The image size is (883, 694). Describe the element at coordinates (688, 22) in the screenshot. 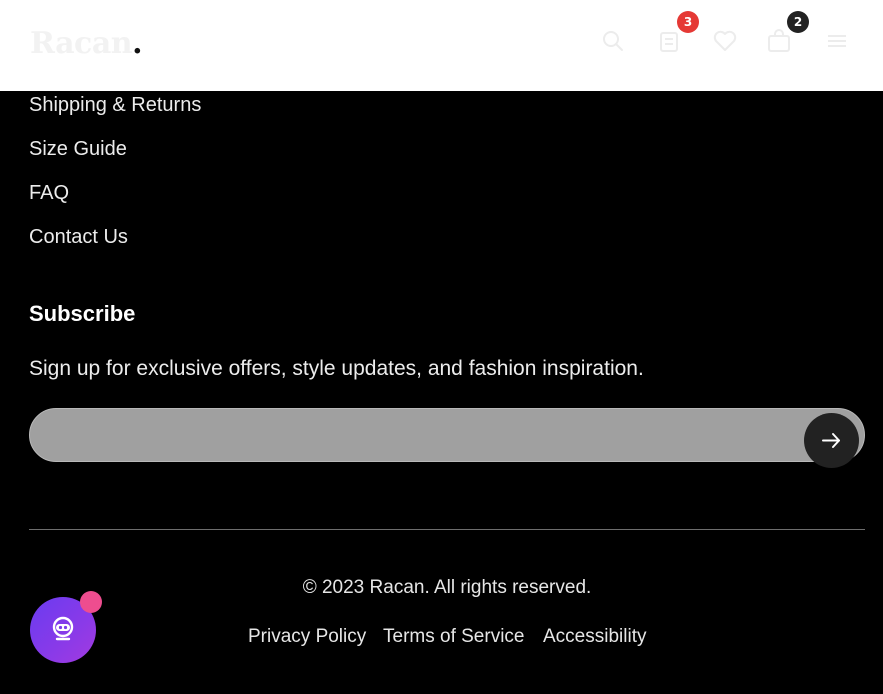

I see `compare-count-badge: 3` at that location.